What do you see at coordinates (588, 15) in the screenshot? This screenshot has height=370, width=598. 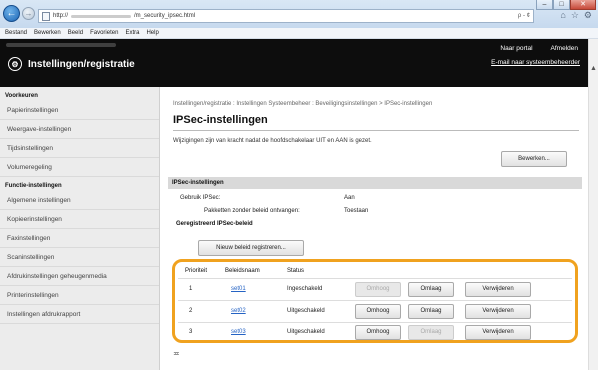 I see `gear-icon: ⚙` at bounding box center [588, 15].